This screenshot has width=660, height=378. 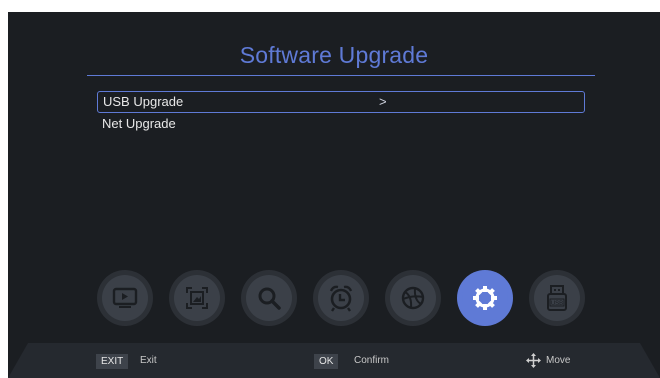 I want to click on picture-icon, so click(x=197, y=298).